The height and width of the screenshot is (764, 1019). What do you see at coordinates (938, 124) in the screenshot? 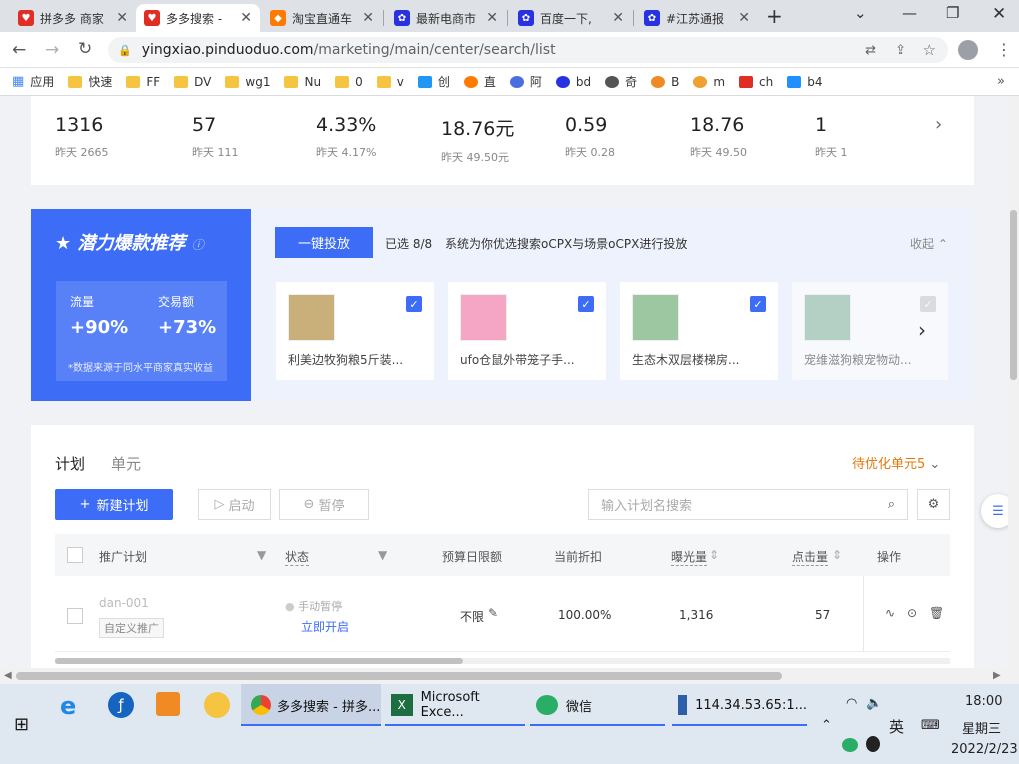
I see `chevron-right-icon: ›` at bounding box center [938, 124].